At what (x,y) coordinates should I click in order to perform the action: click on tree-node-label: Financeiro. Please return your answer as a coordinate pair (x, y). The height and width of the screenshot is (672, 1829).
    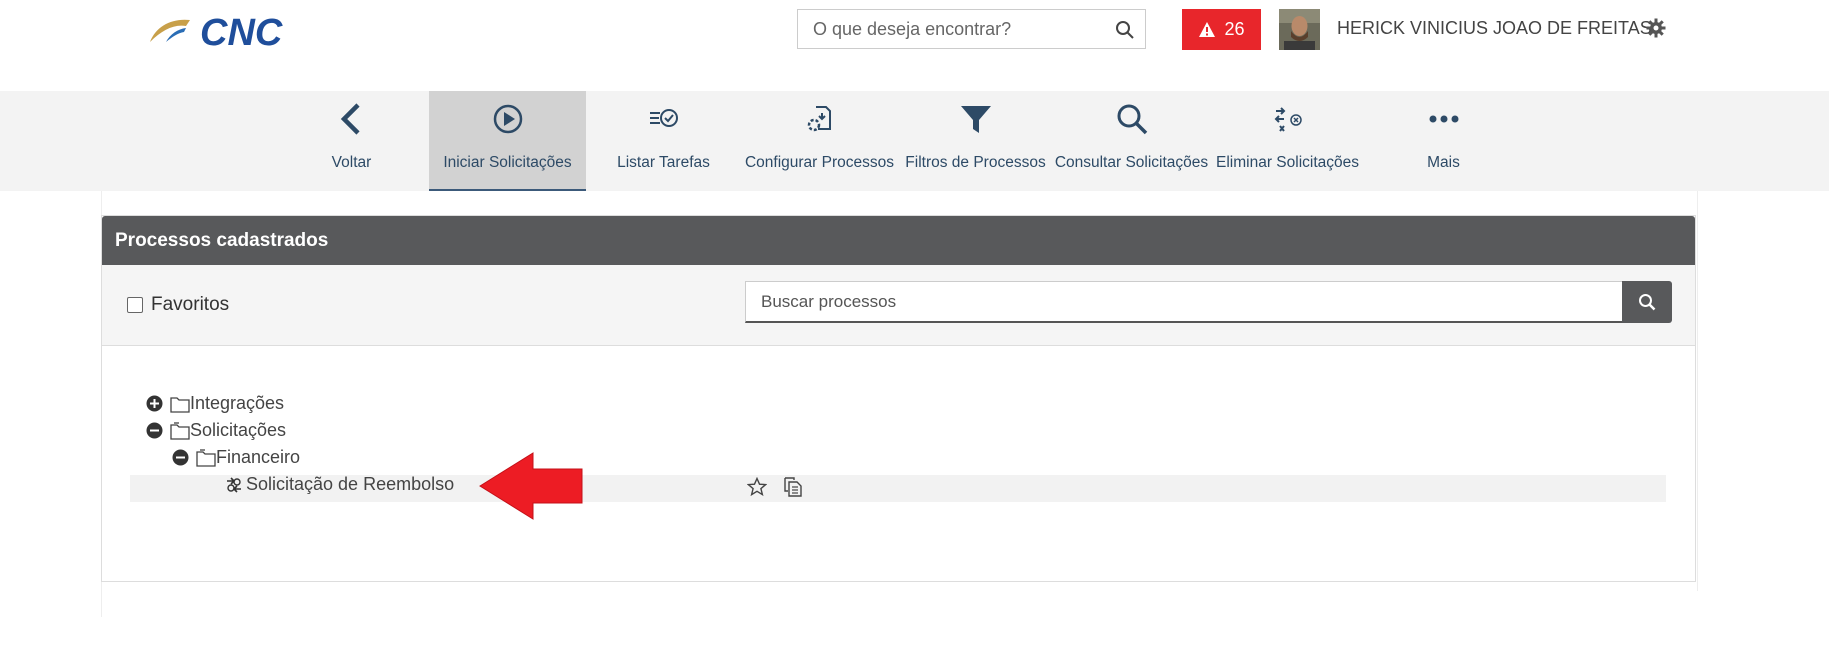
    Looking at the image, I should click on (258, 457).